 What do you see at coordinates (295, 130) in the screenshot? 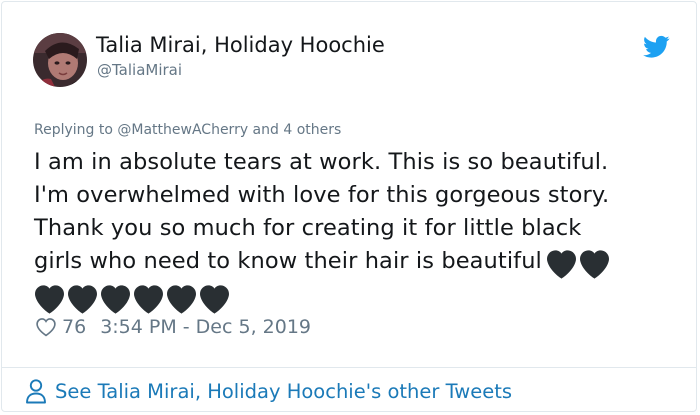
I see `reply-others-link: and 4 others` at bounding box center [295, 130].